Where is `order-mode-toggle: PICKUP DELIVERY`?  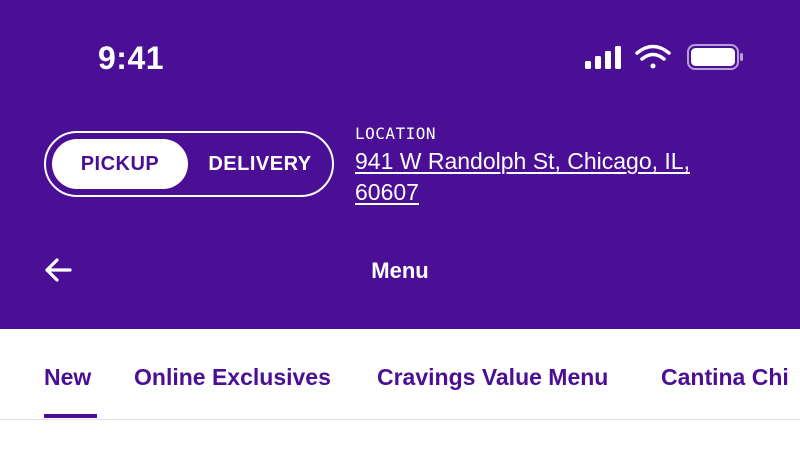 order-mode-toggle: PICKUP DELIVERY is located at coordinates (189, 164).